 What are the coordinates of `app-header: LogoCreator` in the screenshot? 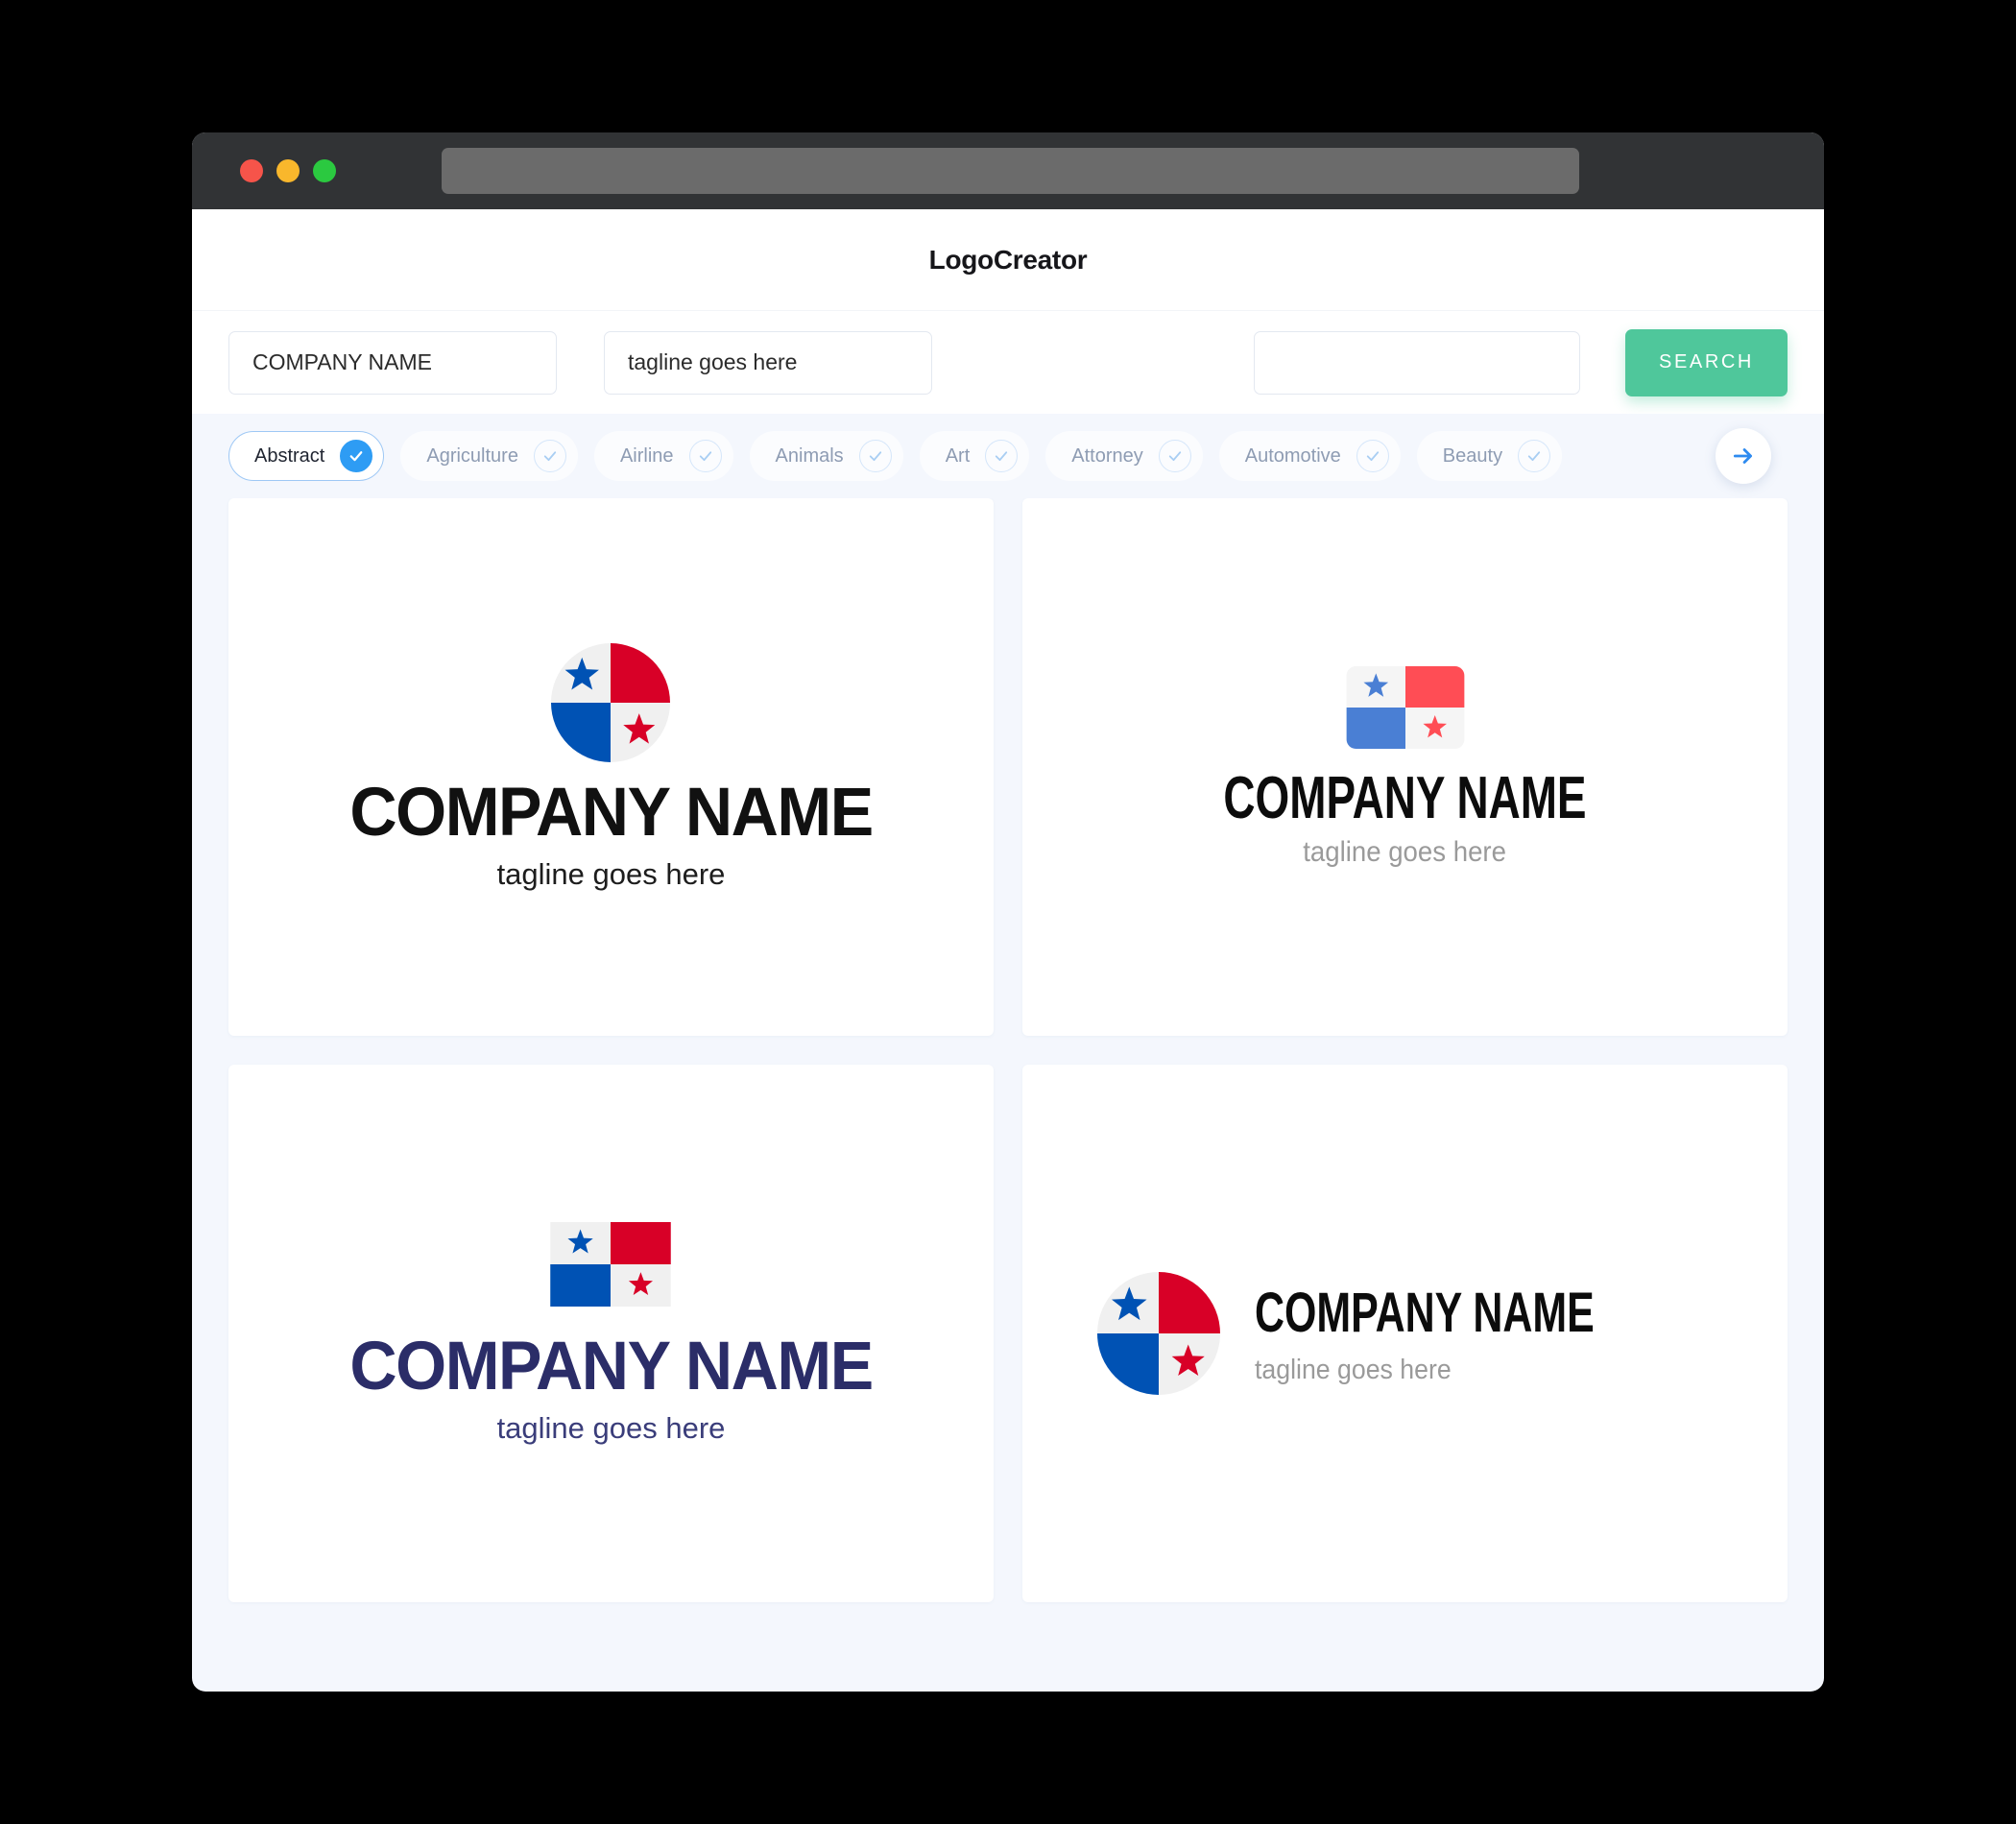 It's located at (1008, 259).